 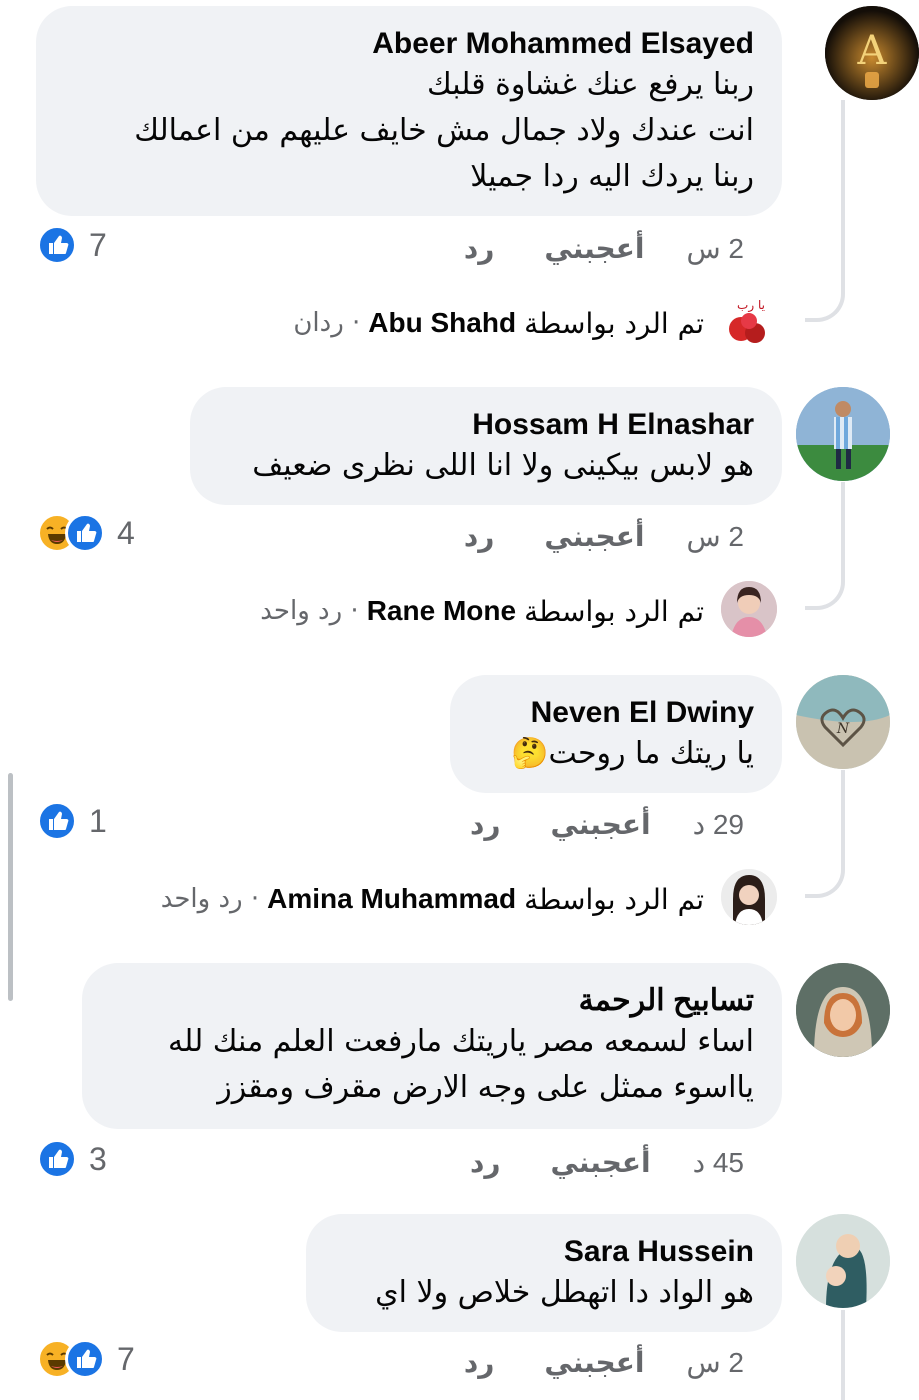 I want to click on comment-author: Sara Hussein, so click(x=544, y=1252).